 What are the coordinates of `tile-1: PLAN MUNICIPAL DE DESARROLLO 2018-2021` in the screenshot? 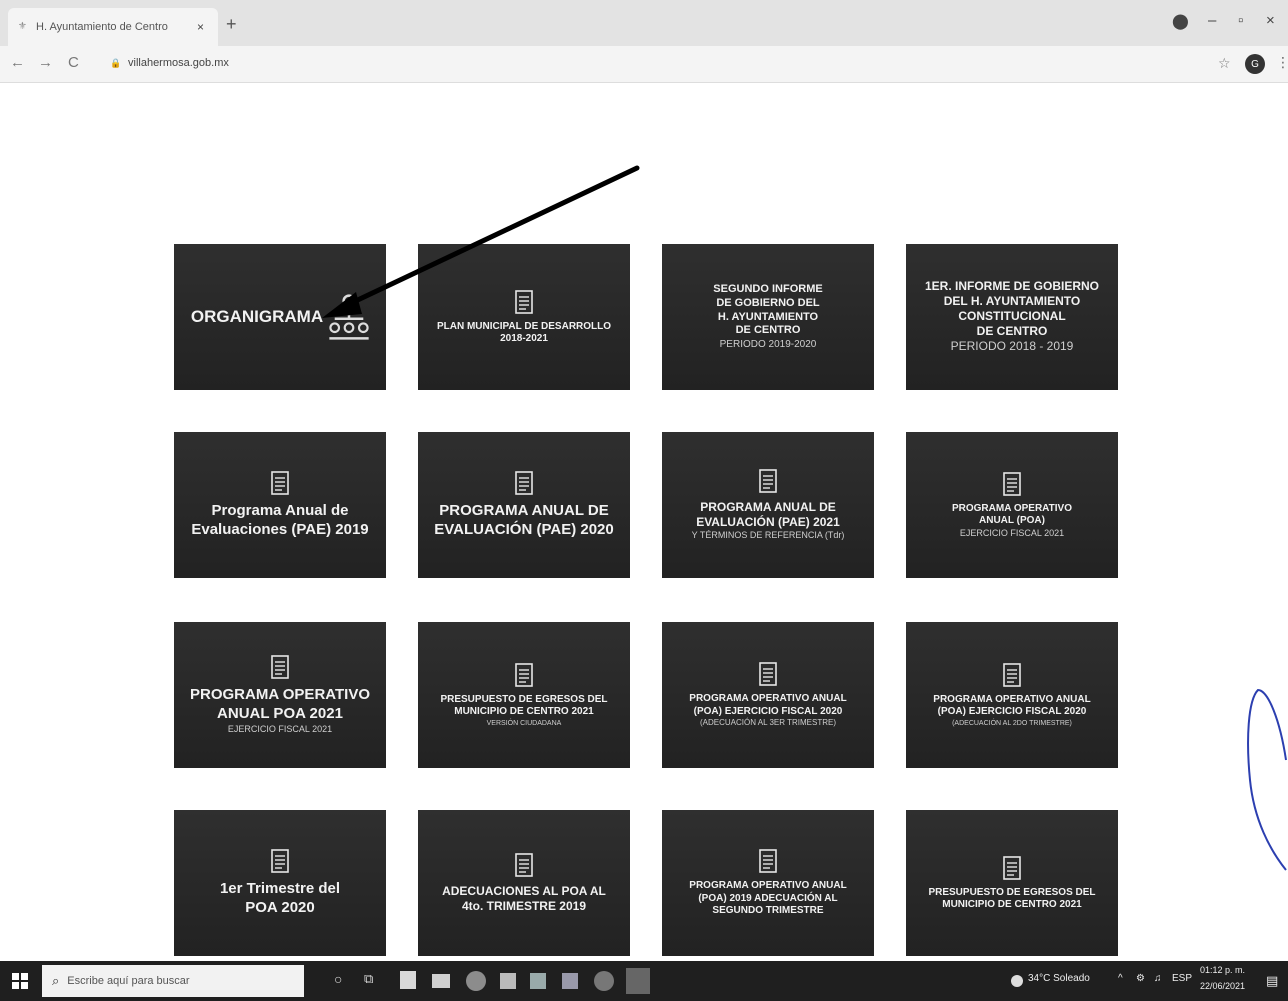 It's located at (524, 317).